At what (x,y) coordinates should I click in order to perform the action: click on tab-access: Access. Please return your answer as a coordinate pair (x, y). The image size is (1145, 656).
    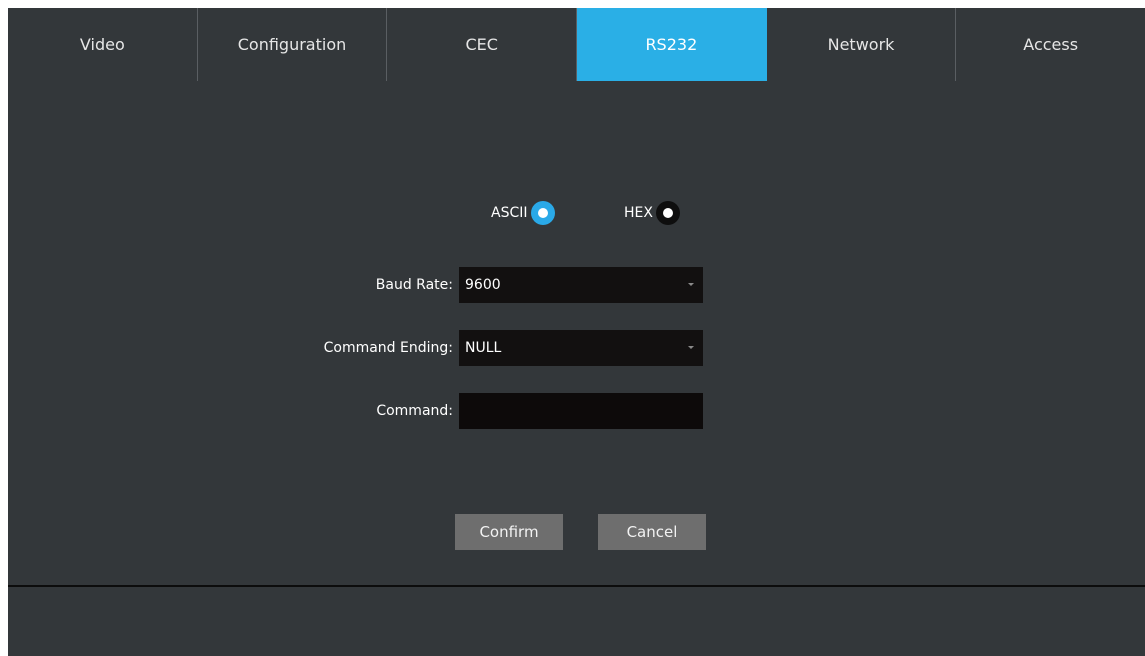
    Looking at the image, I should click on (1050, 44).